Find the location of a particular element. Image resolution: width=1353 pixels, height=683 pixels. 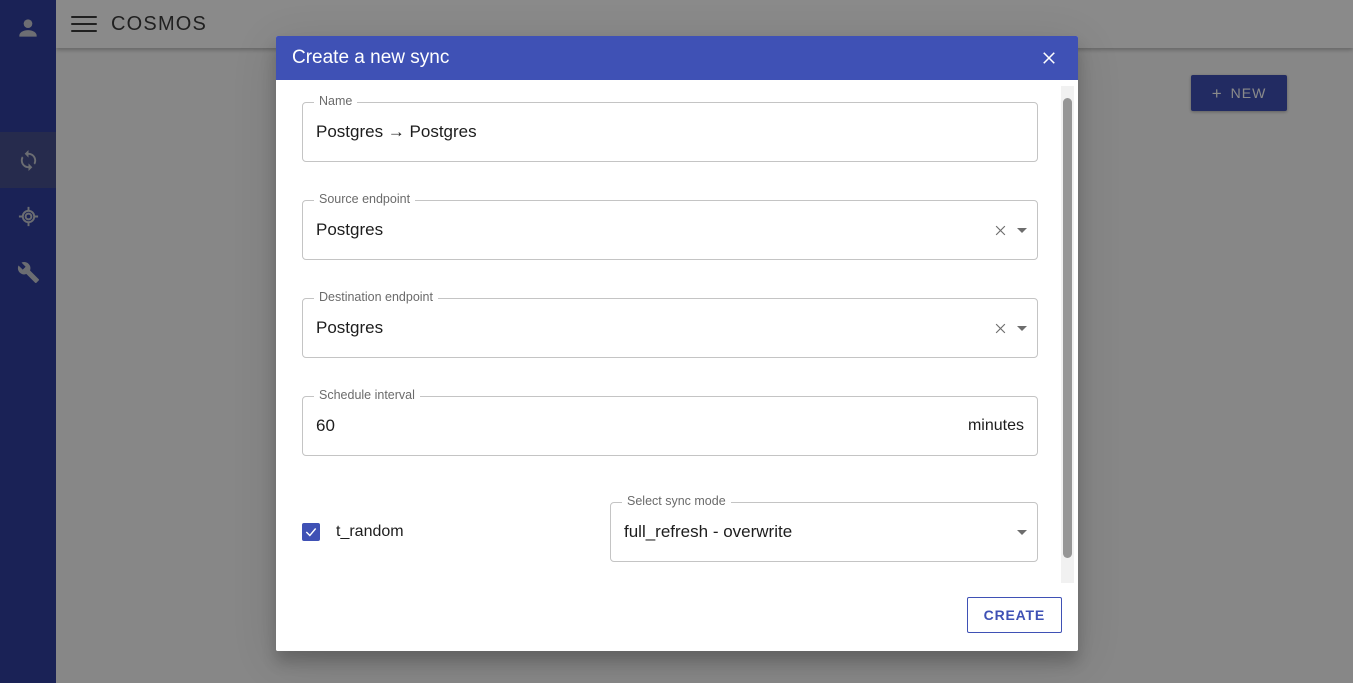

destination-endpoint-adornments is located at coordinates (1012, 328).